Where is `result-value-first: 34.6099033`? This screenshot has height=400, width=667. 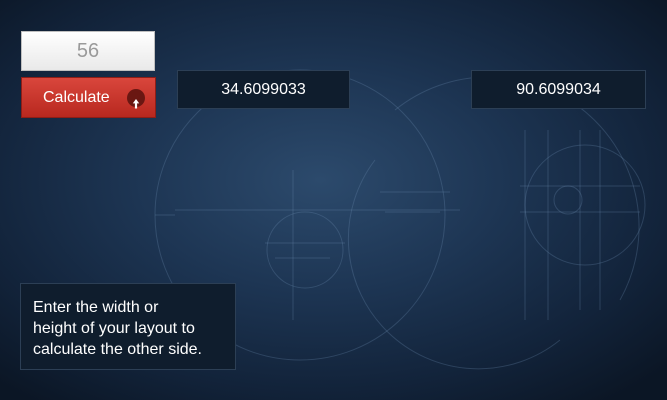
result-value-first: 34.6099033 is located at coordinates (263, 89).